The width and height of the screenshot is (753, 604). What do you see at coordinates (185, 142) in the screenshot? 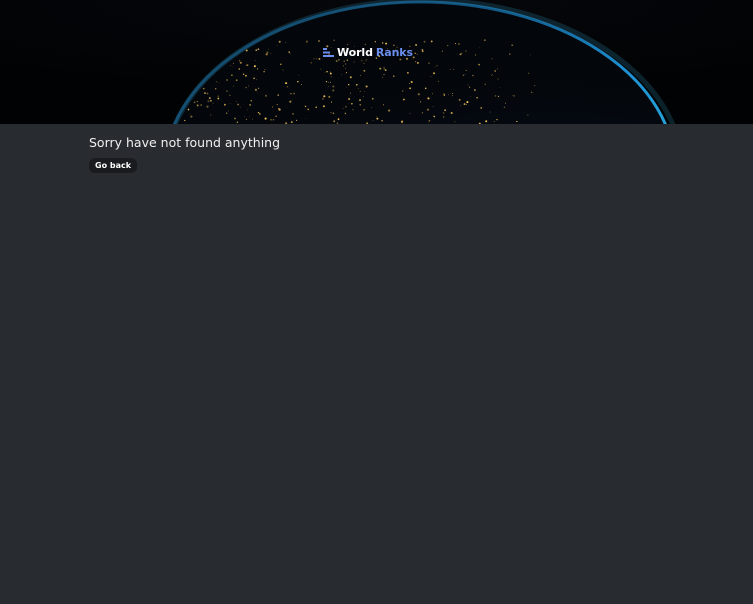
I see `not-found-message: Sorry have not found anything` at bounding box center [185, 142].